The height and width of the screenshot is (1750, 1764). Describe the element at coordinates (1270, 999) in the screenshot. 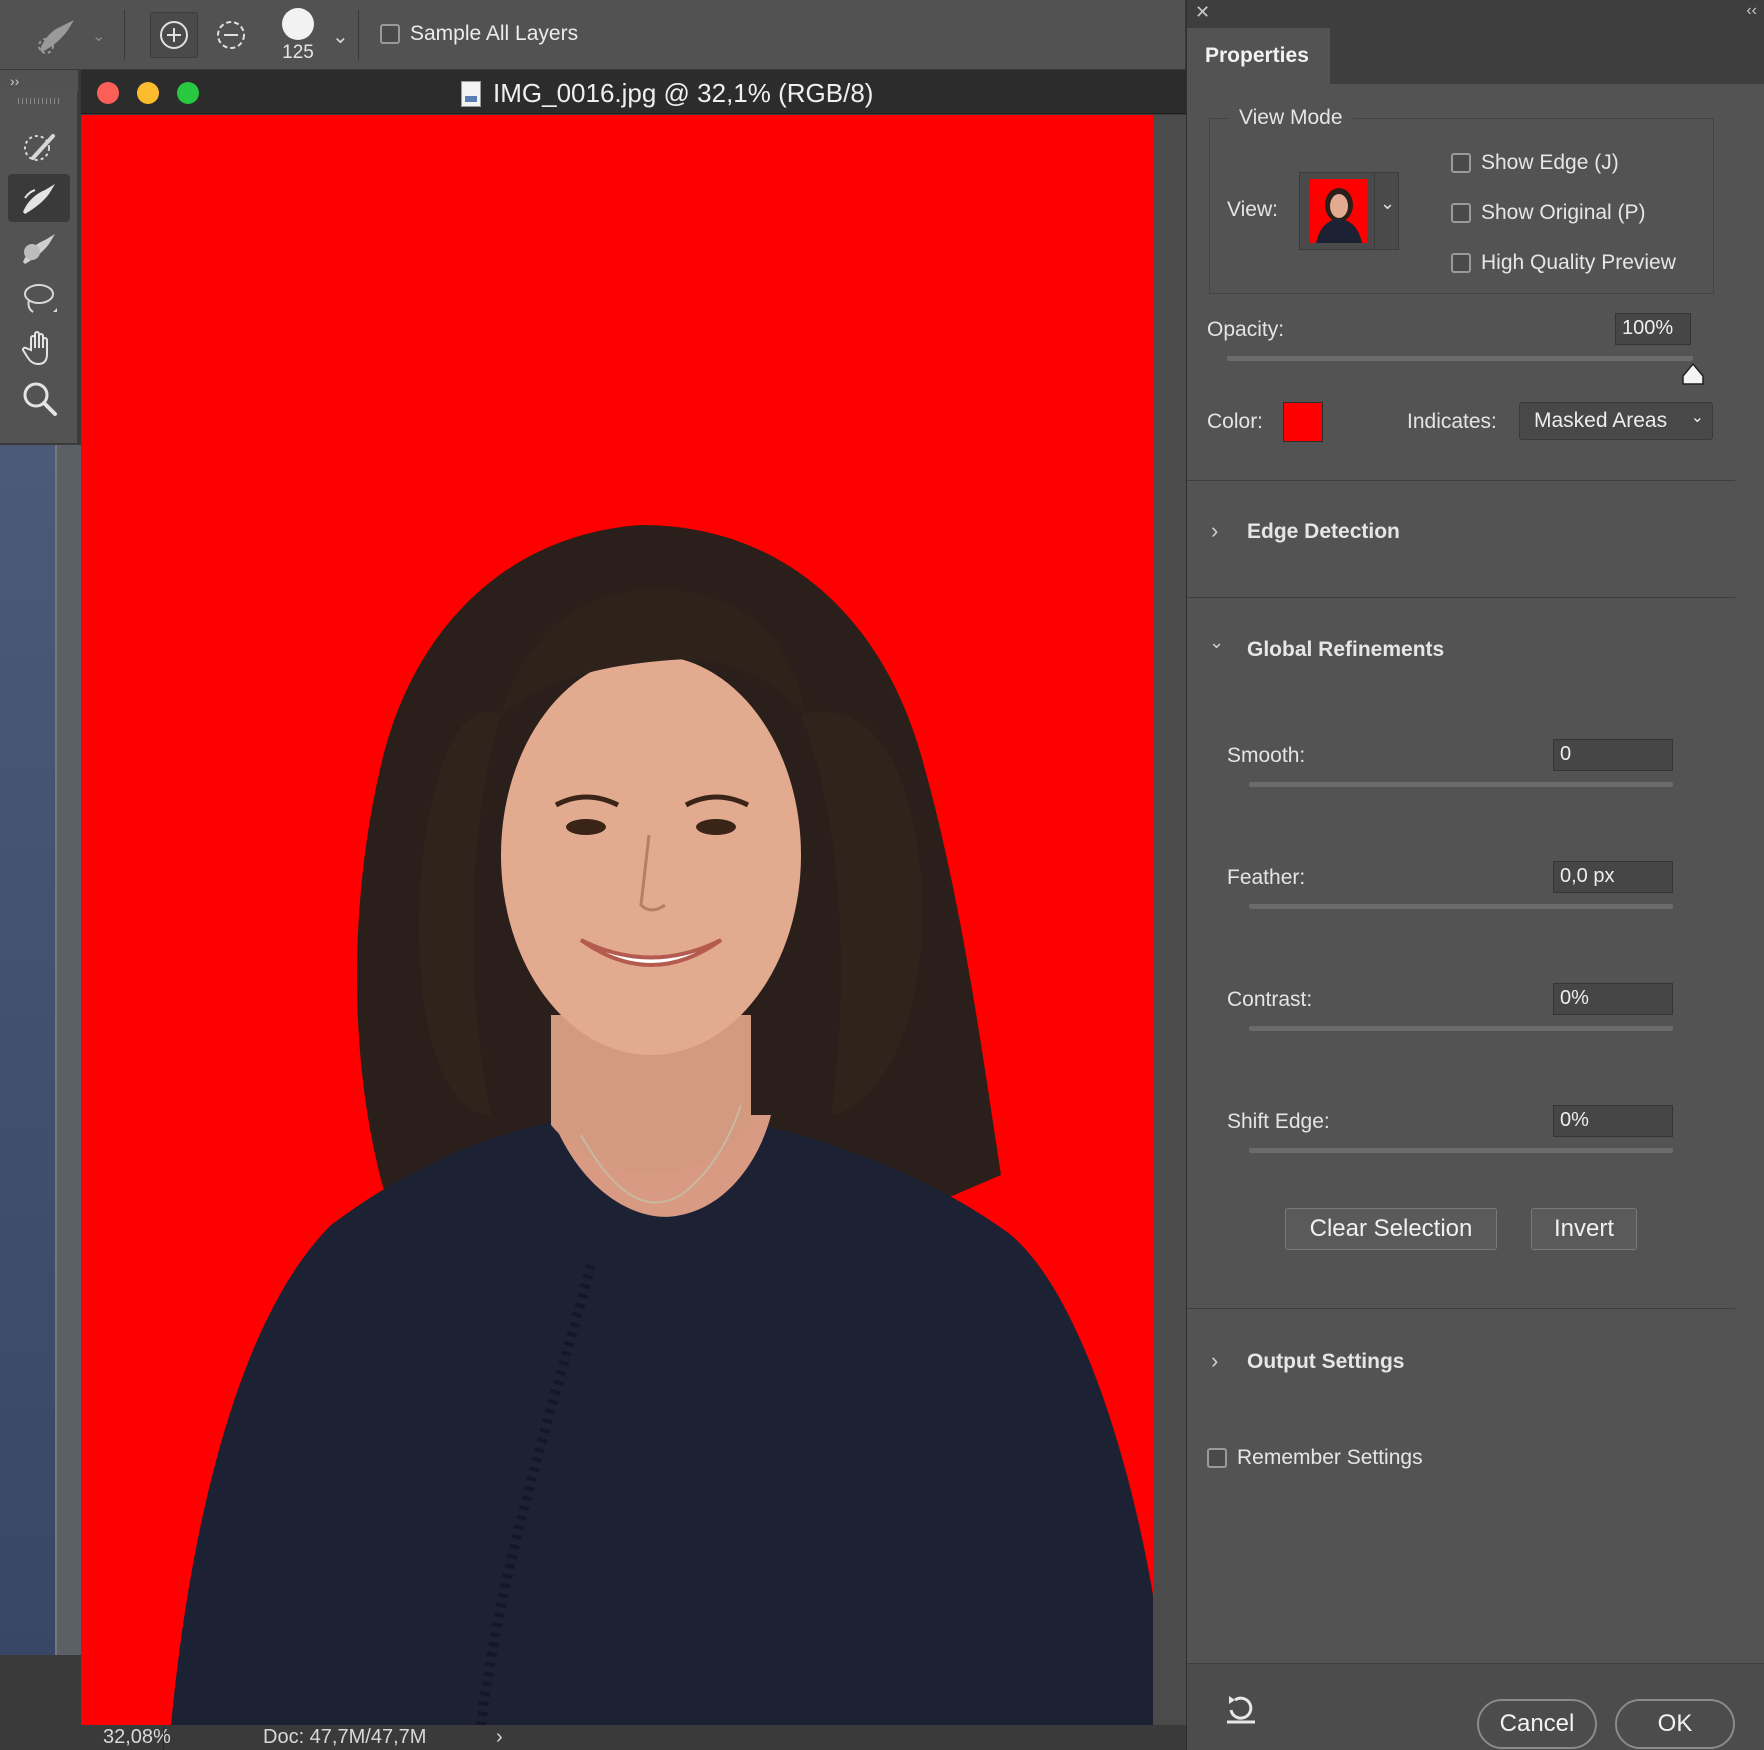

I see `contrast-label: Contrast:` at that location.